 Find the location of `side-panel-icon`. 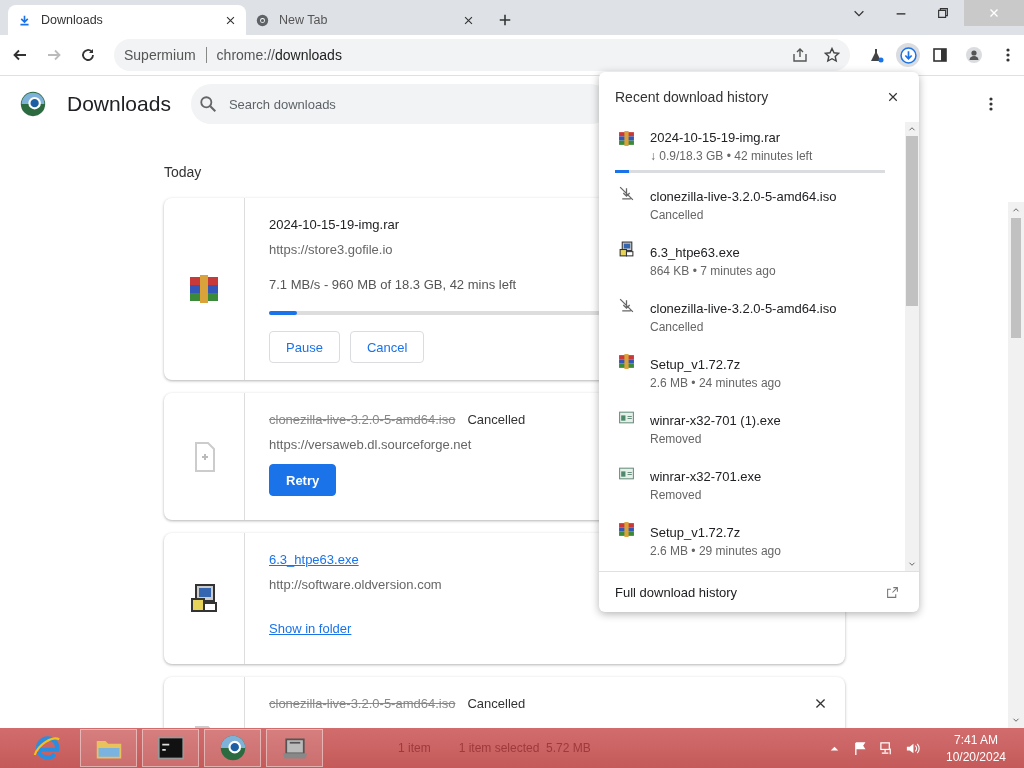

side-panel-icon is located at coordinates (940, 55).